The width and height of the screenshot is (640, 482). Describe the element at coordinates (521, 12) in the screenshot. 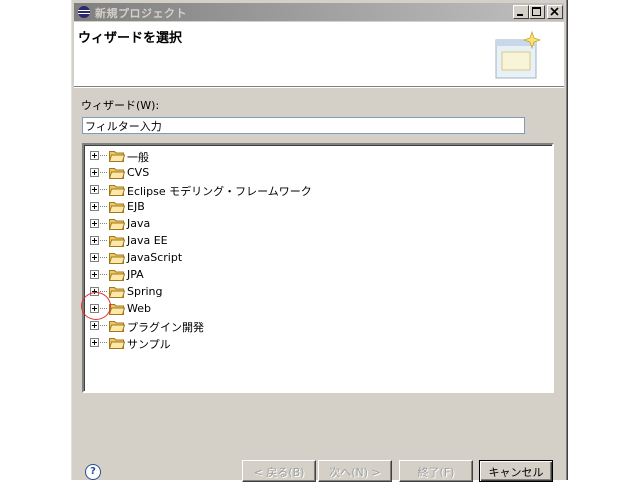

I see `minimize-button` at that location.